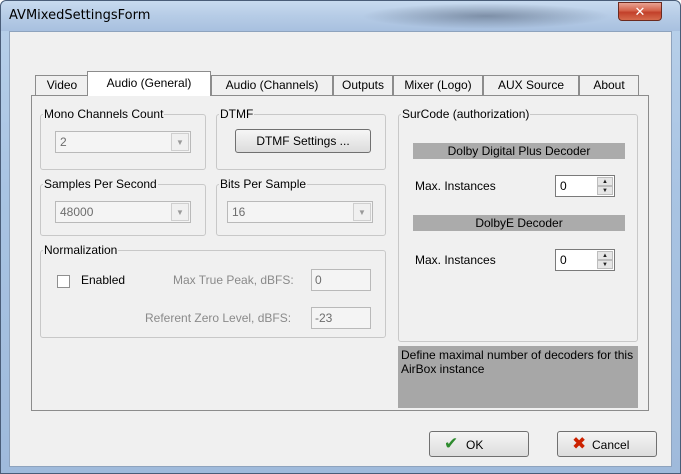 The image size is (681, 474). I want to click on title-bar: AVMixedSettingsForm ✕, so click(340, 16).